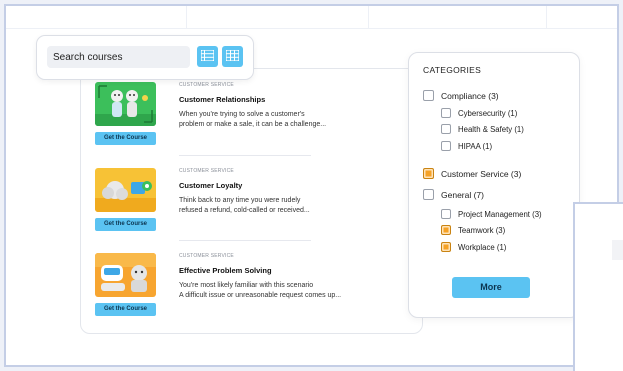 This screenshot has height=371, width=623. I want to click on category-health-safety: Health & Safety (1), so click(482, 129).